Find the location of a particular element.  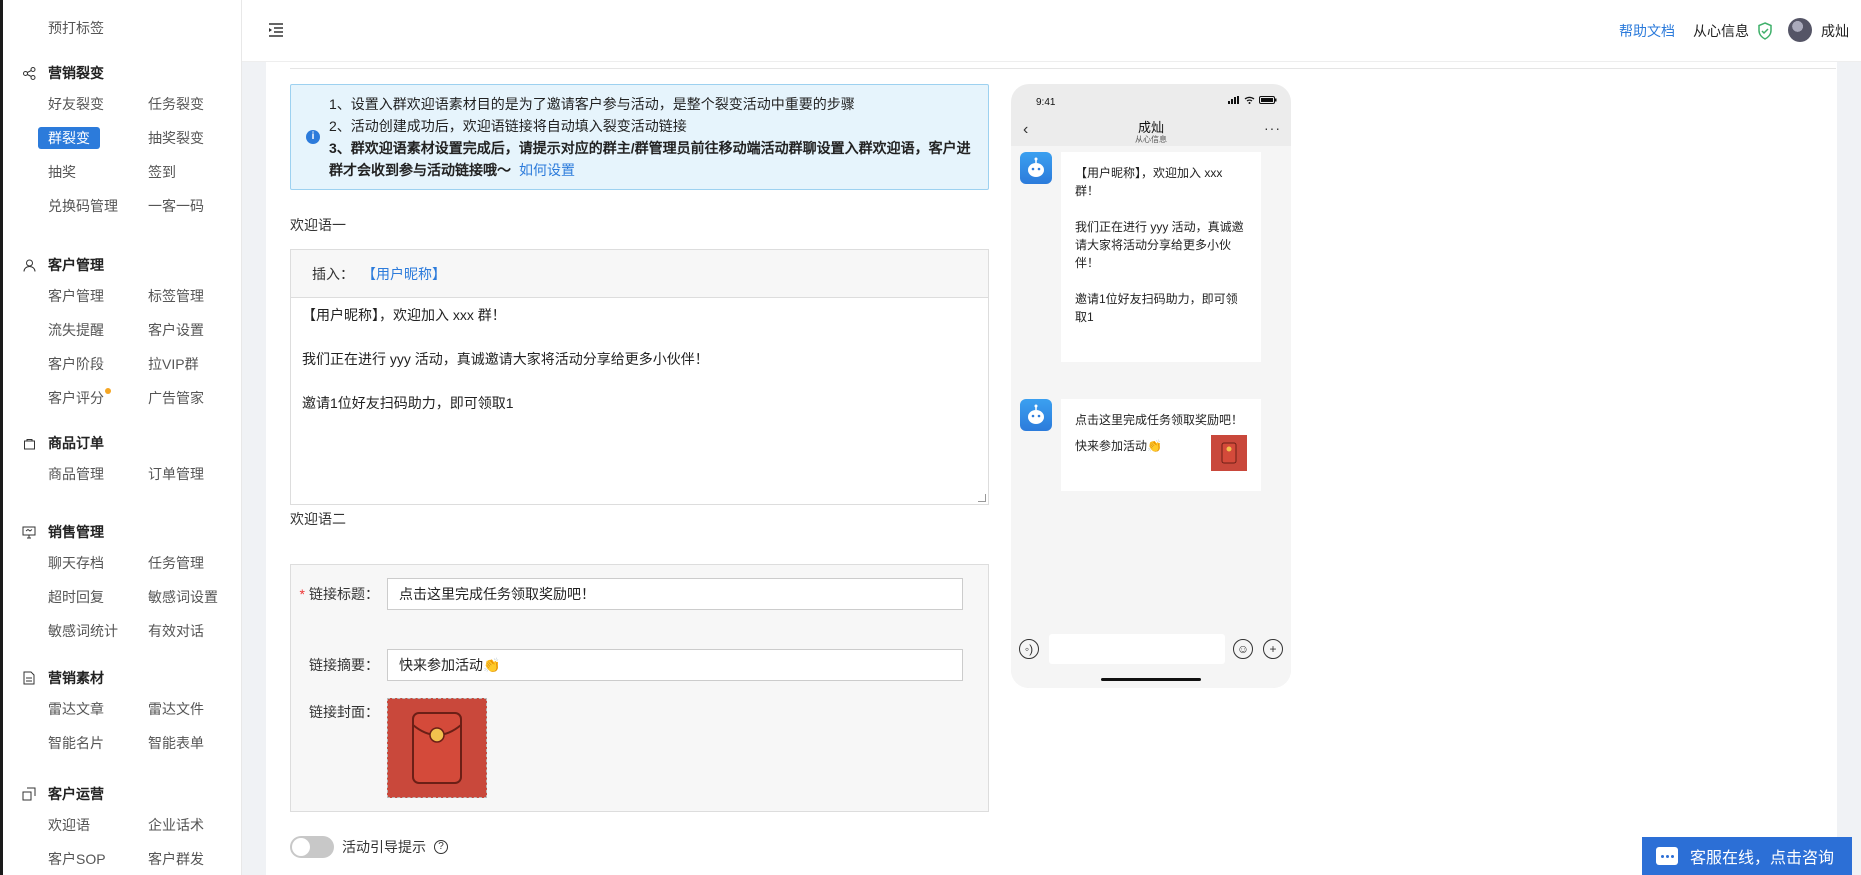

sidebar-item: 敏感词统计 is located at coordinates (83, 631).